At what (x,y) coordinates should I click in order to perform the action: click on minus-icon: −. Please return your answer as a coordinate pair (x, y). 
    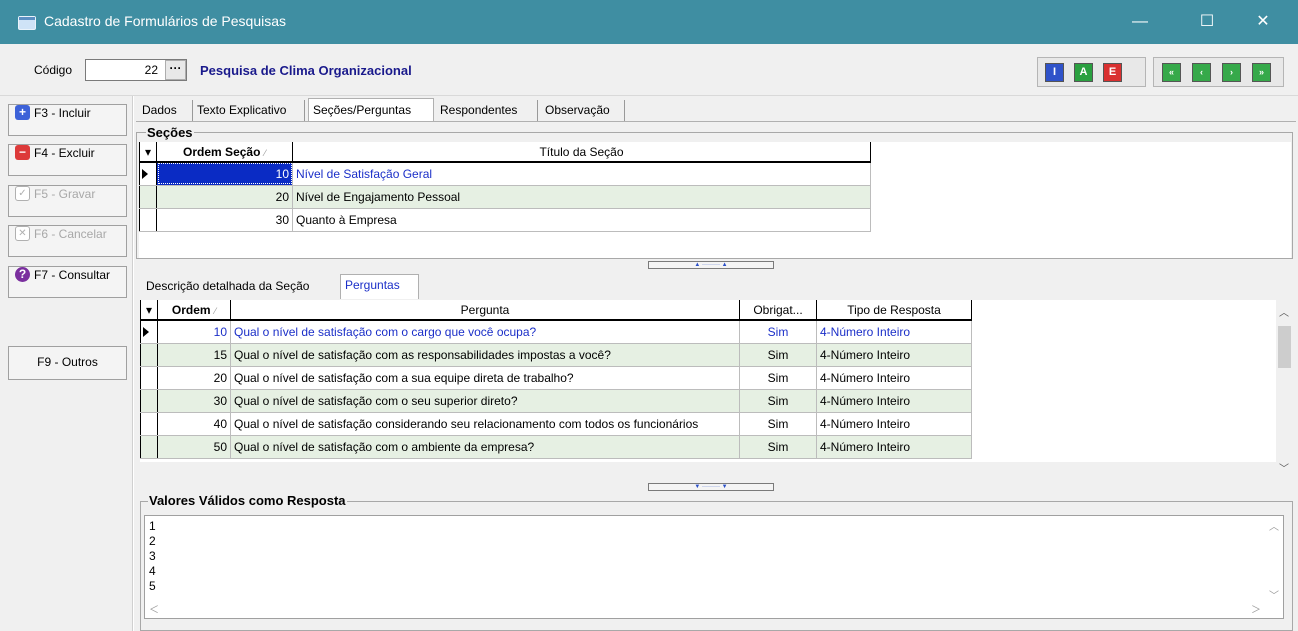
    Looking at the image, I should click on (22, 153).